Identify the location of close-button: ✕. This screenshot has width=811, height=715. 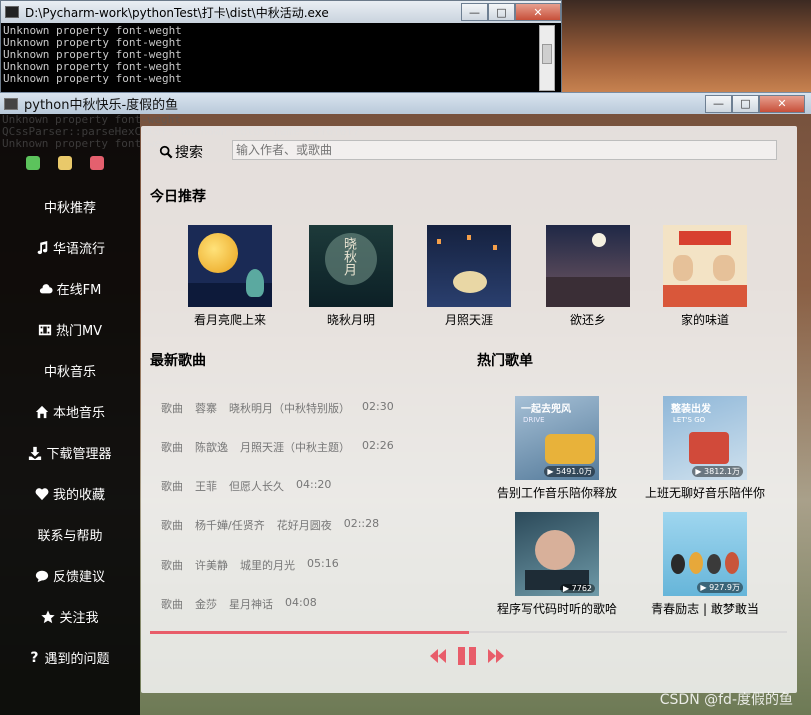
(538, 12).